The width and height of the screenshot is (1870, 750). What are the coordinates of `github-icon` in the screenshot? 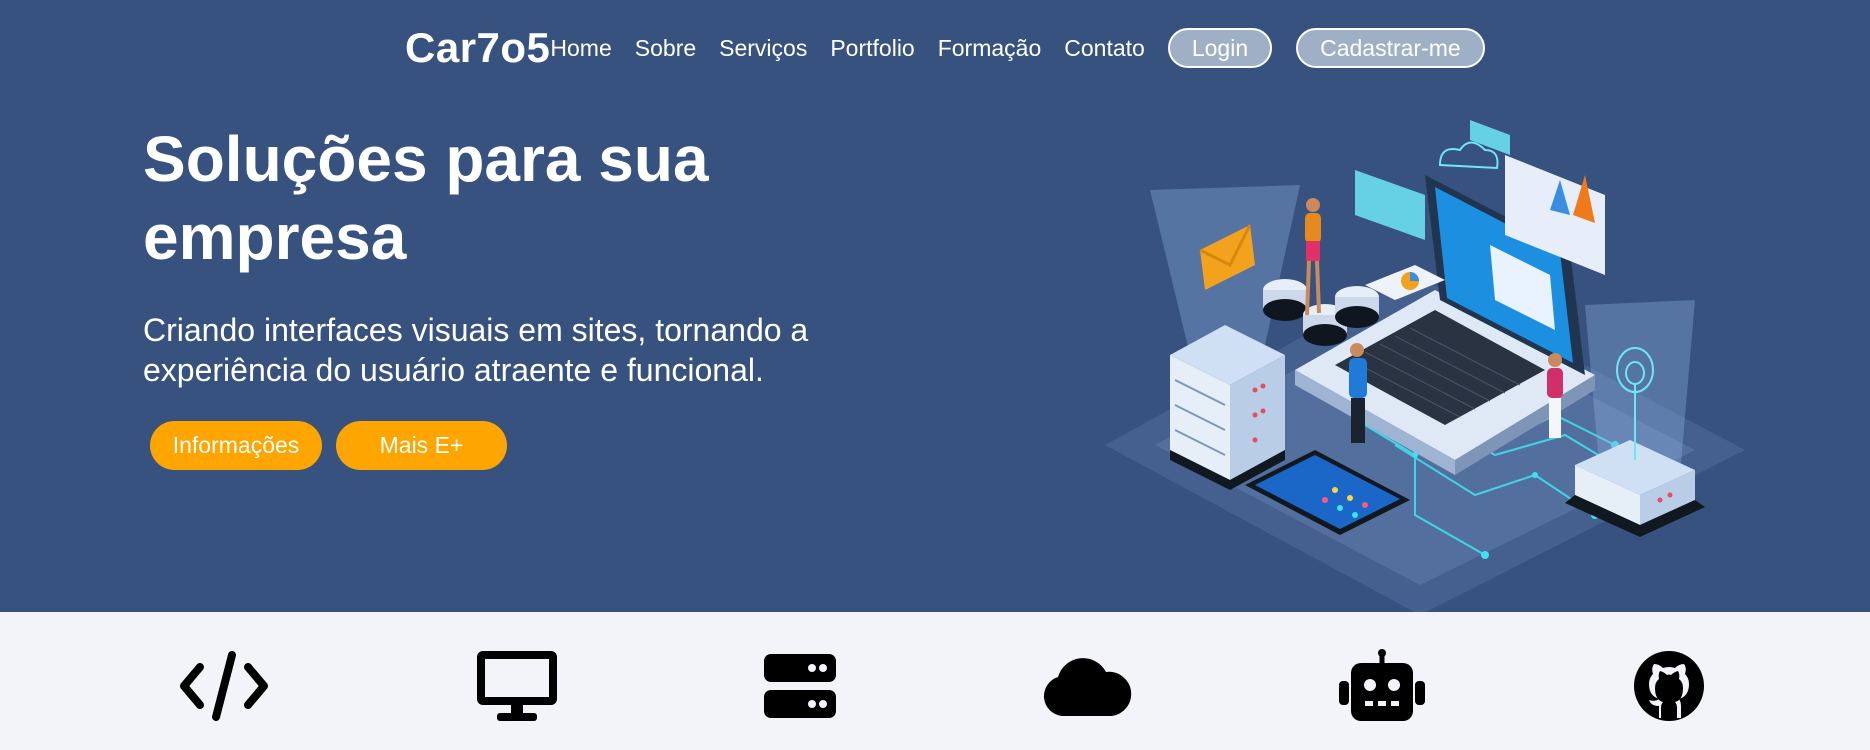 It's located at (1669, 686).